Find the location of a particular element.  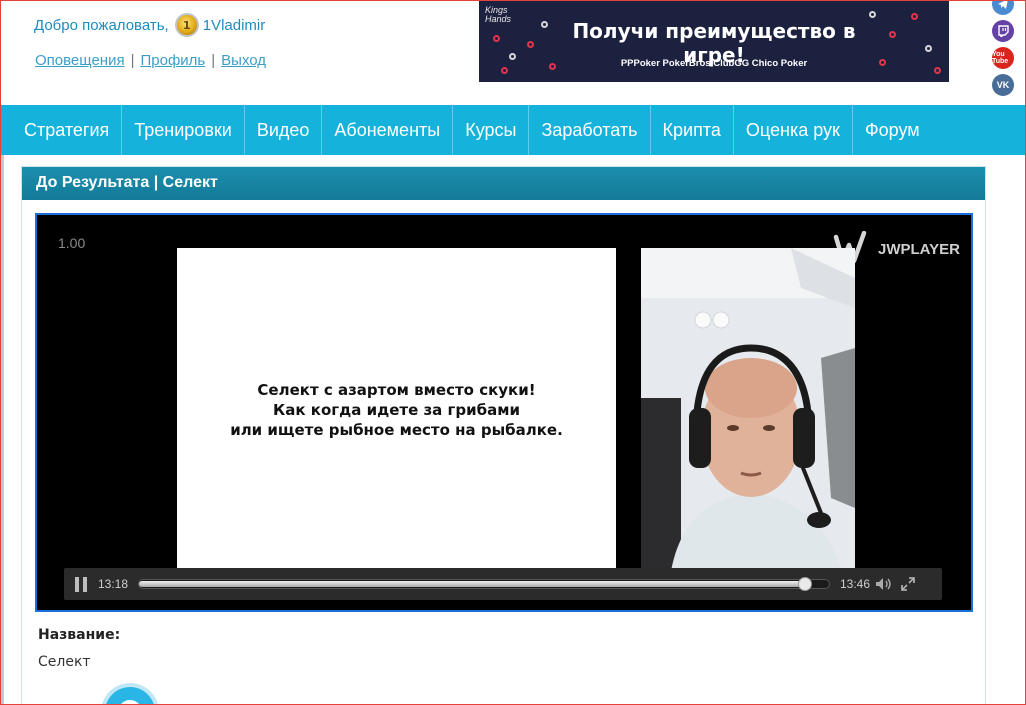

notifications-link: Оповещения is located at coordinates (80, 60).